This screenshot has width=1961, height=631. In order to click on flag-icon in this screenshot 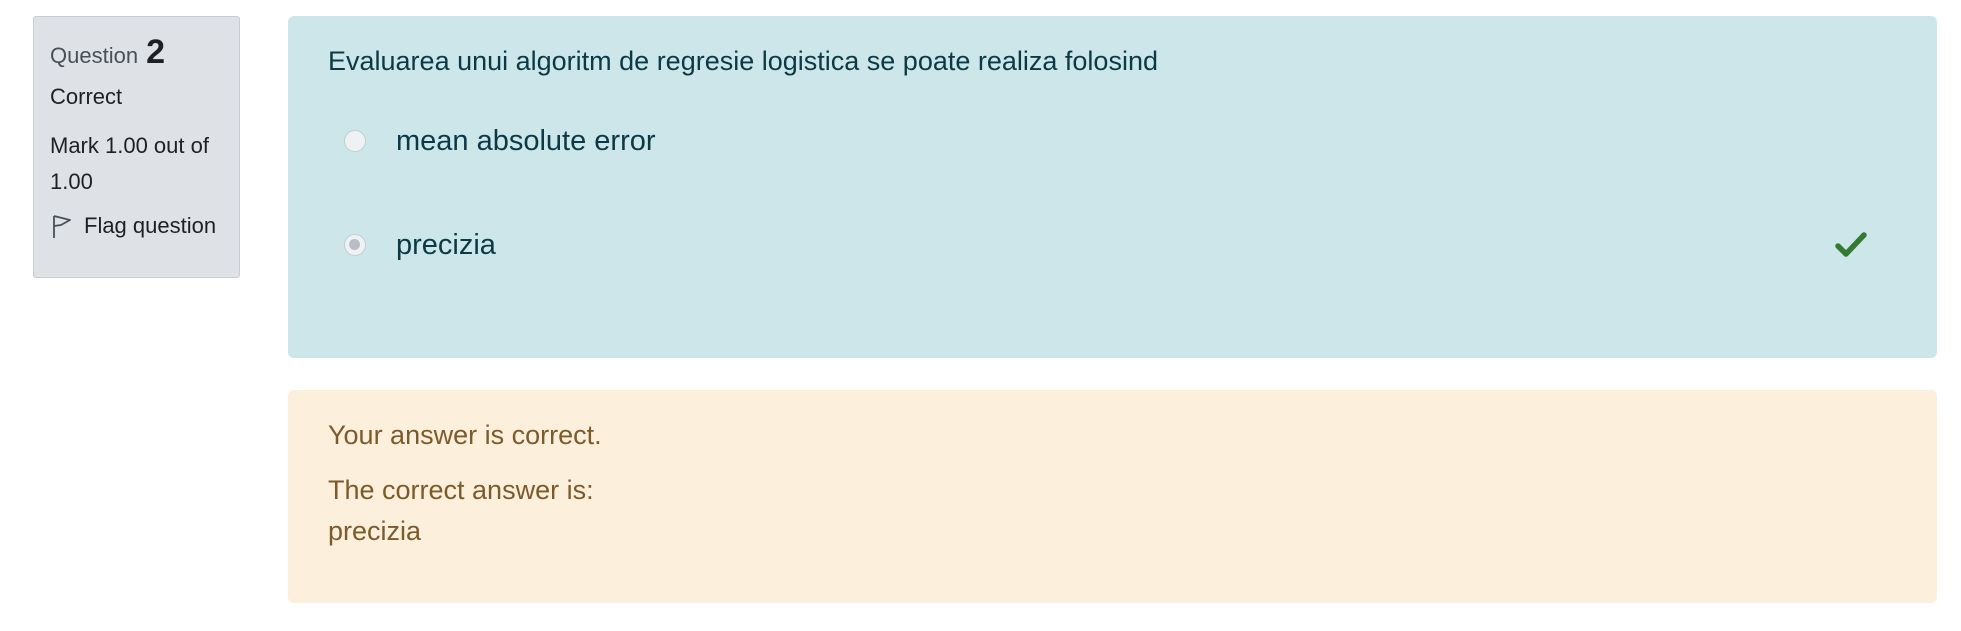, I will do `click(62, 226)`.